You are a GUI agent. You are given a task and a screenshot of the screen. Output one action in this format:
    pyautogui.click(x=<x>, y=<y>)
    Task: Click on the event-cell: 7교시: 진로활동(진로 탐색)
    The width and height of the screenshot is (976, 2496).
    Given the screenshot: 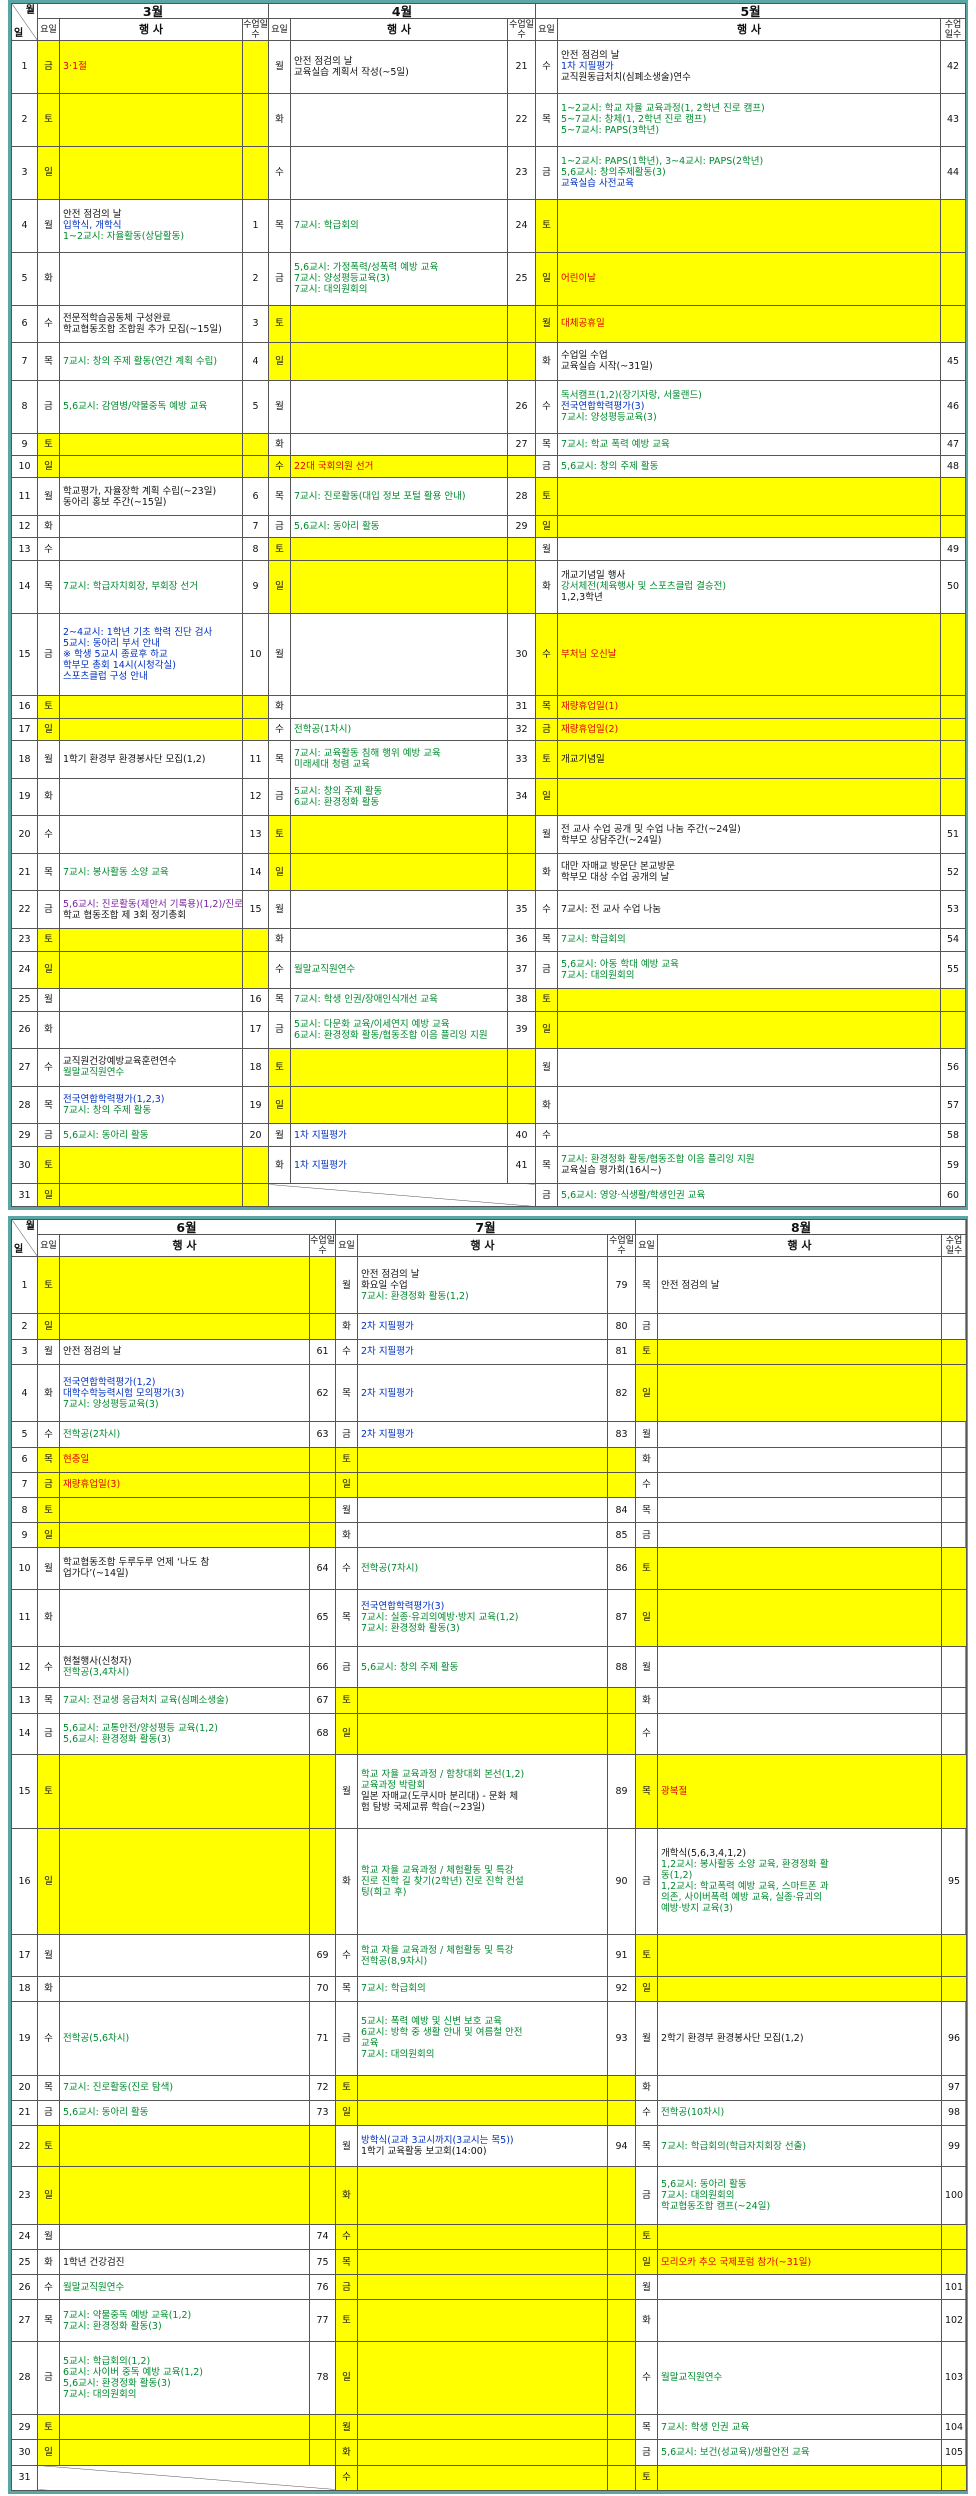 What is the action you would take?
    pyautogui.click(x=184, y=2087)
    